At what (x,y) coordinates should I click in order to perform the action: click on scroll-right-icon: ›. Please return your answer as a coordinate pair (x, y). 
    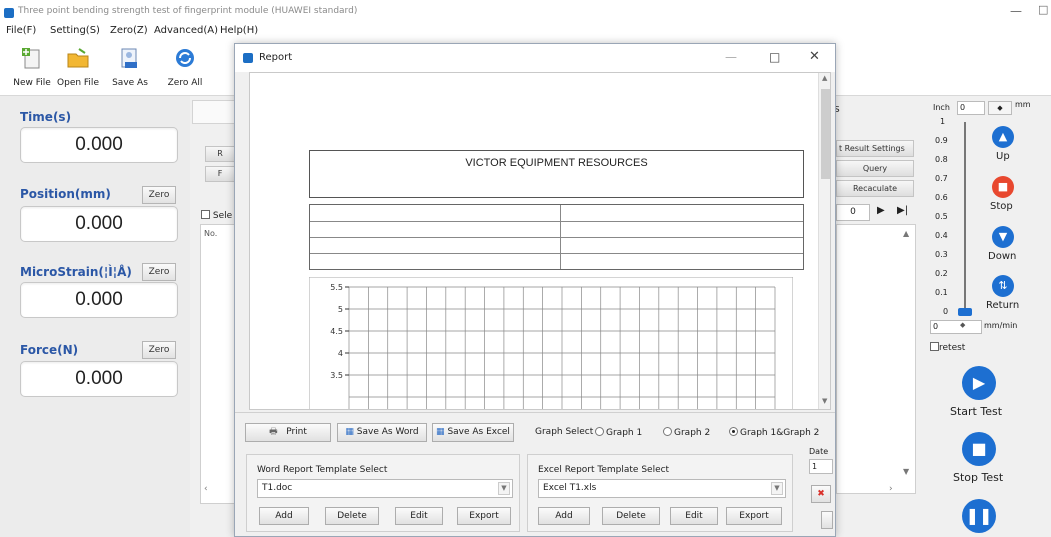
    Looking at the image, I should click on (891, 489).